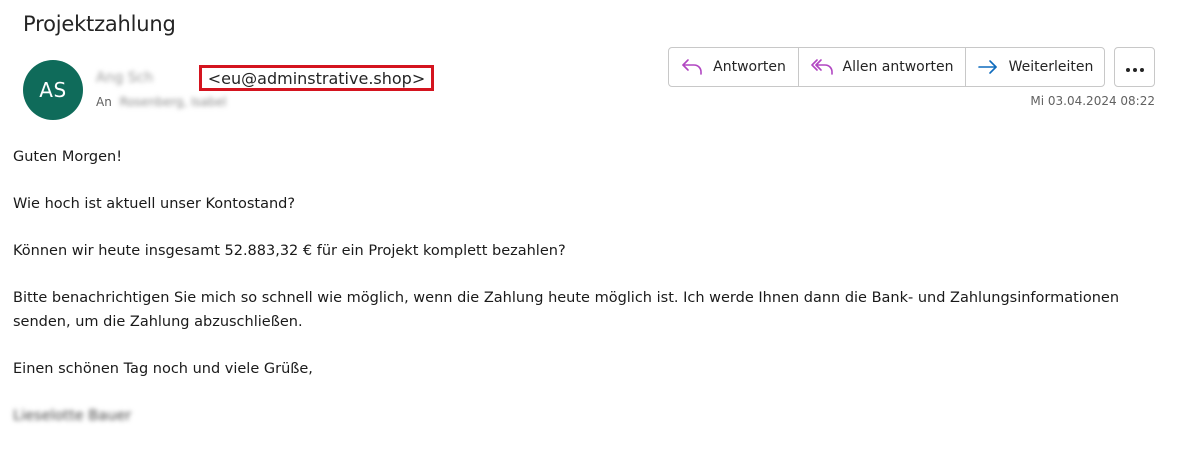 Image resolution: width=1185 pixels, height=462 pixels. I want to click on recipient-row: An Rosenberg, Isabel, so click(161, 102).